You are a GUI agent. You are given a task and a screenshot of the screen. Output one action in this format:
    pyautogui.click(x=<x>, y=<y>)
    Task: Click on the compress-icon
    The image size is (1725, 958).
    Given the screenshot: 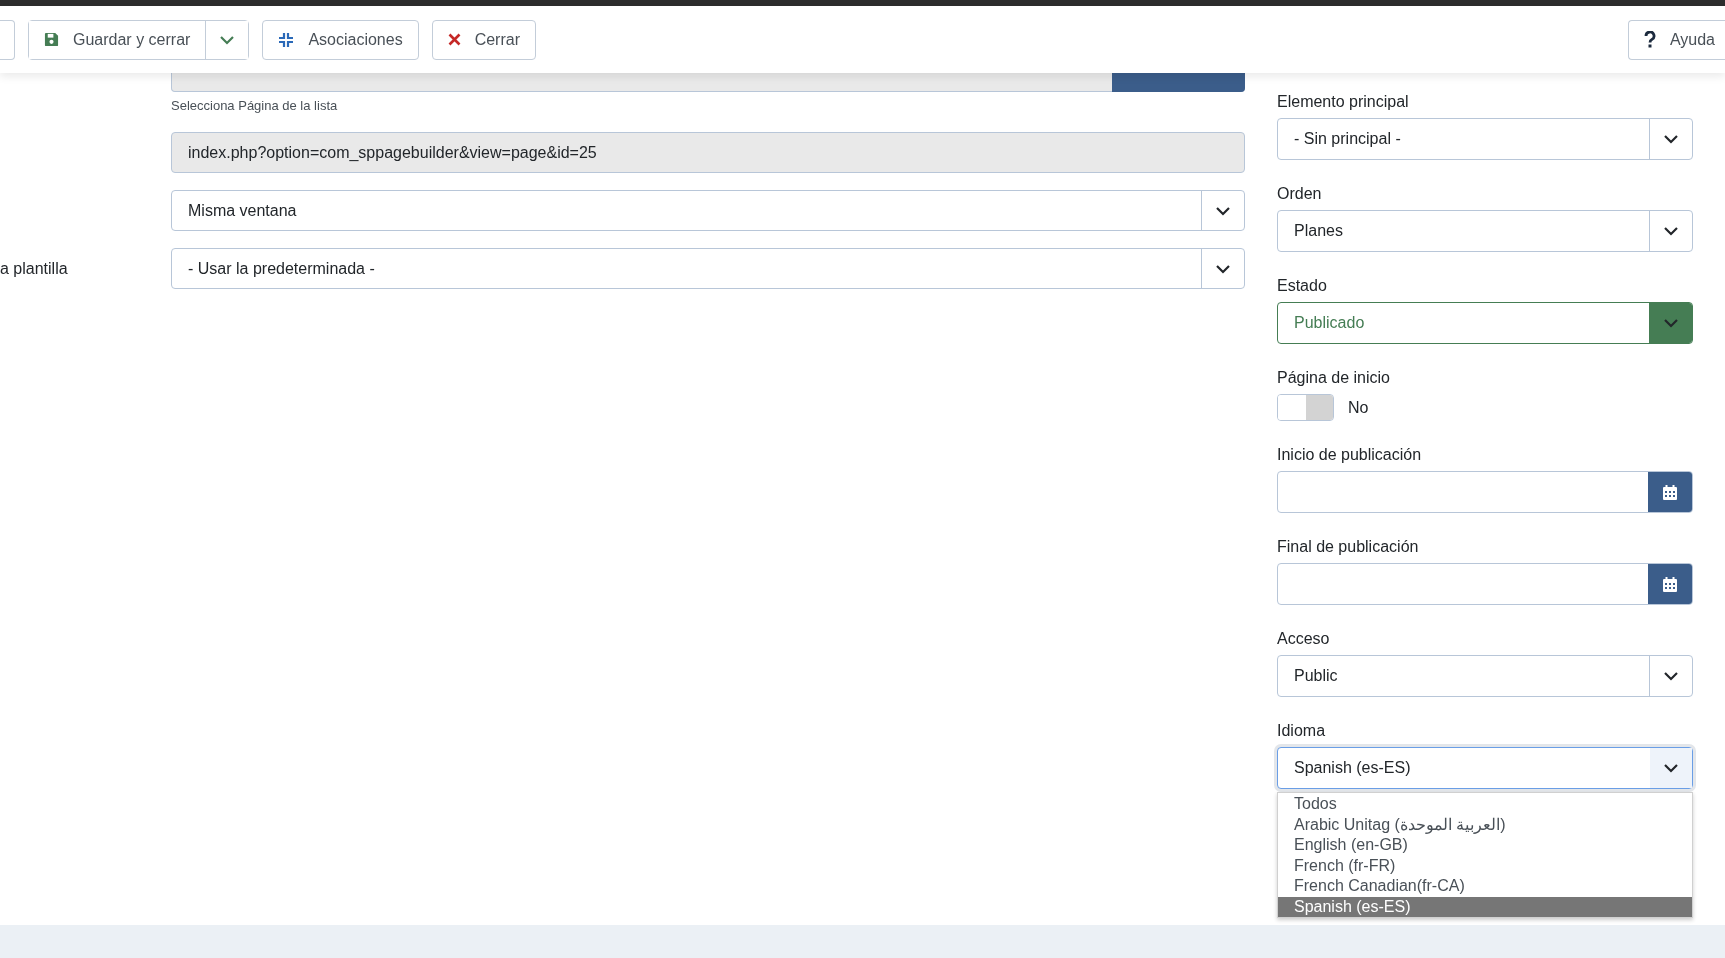 What is the action you would take?
    pyautogui.click(x=286, y=39)
    